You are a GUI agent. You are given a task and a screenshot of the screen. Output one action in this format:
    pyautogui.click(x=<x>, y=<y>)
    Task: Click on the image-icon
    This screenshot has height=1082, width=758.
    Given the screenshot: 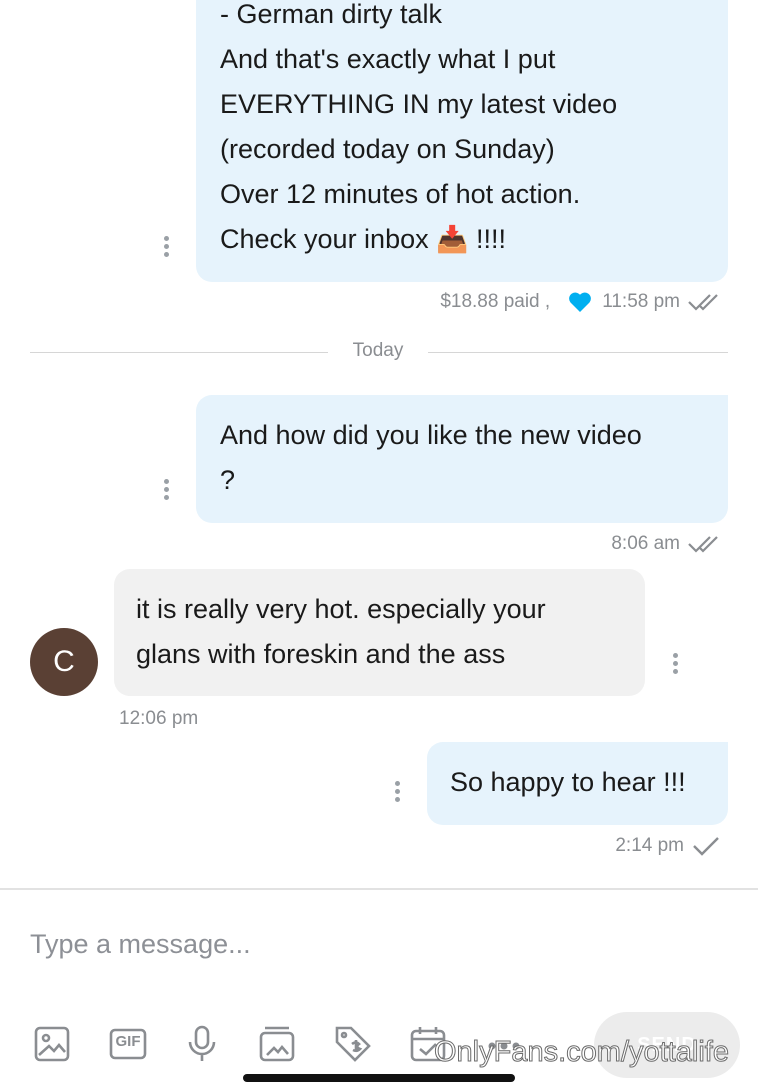 What is the action you would take?
    pyautogui.click(x=52, y=1044)
    